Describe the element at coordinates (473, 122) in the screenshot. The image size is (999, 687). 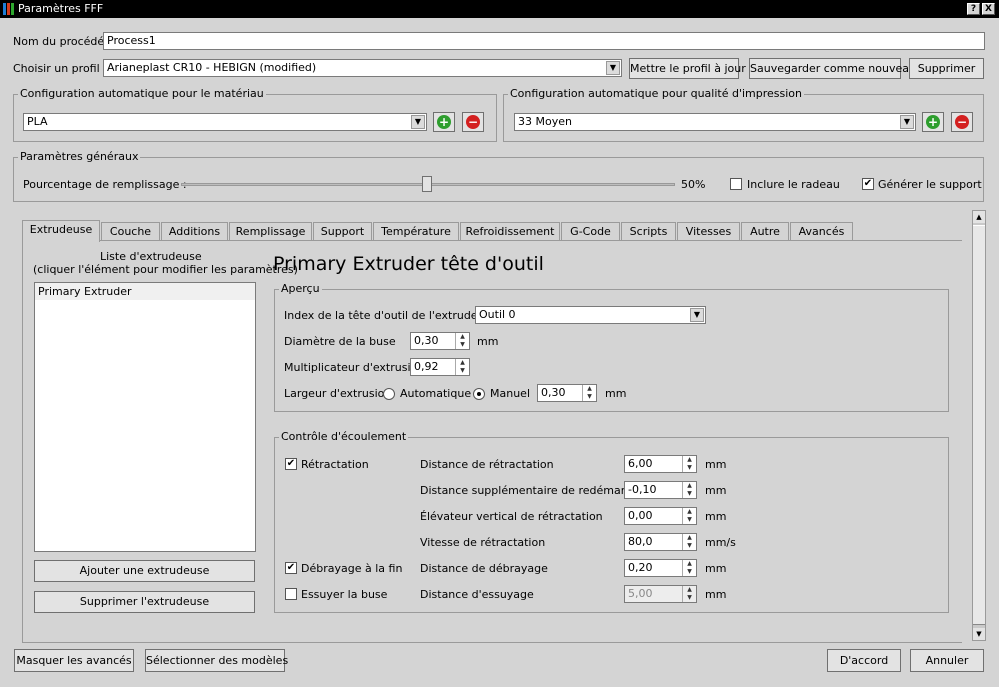
I see `remove-material-button: −` at that location.